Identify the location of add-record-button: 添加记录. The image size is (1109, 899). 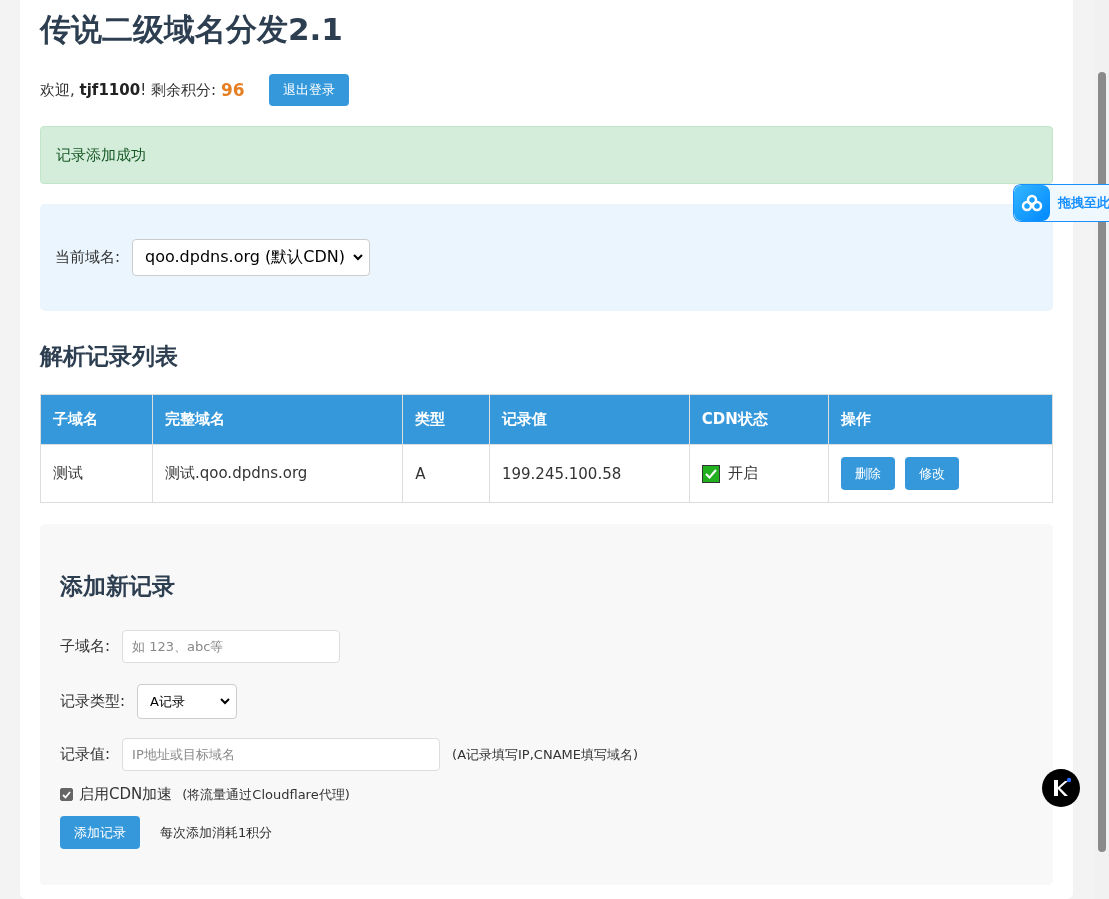
(100, 832).